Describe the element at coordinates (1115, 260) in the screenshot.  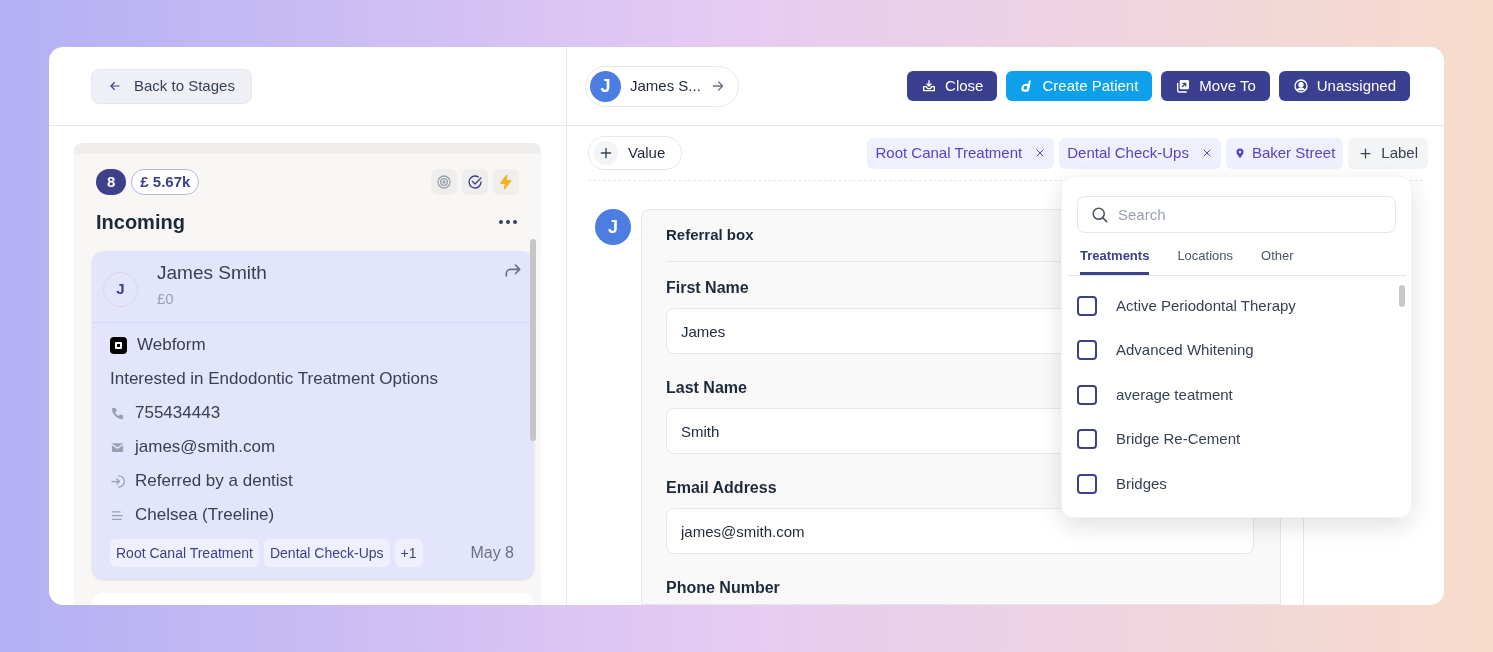
I see `tab: Treatments` at that location.